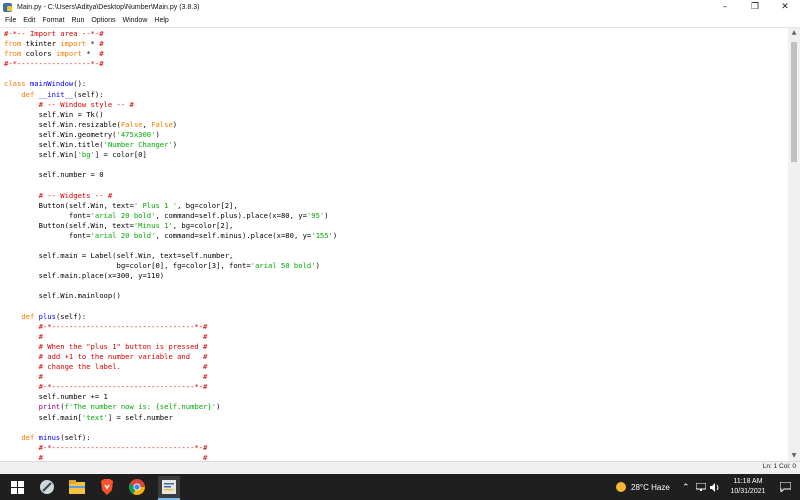 Image resolution: width=800 pixels, height=500 pixels. What do you see at coordinates (785, 7) in the screenshot?
I see `close-button: ✕` at bounding box center [785, 7].